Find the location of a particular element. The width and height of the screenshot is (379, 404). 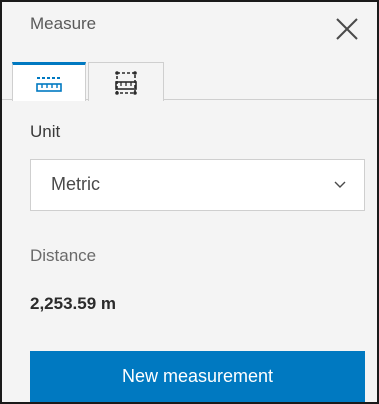

new-measurement-button: New measurement is located at coordinates (197, 376).